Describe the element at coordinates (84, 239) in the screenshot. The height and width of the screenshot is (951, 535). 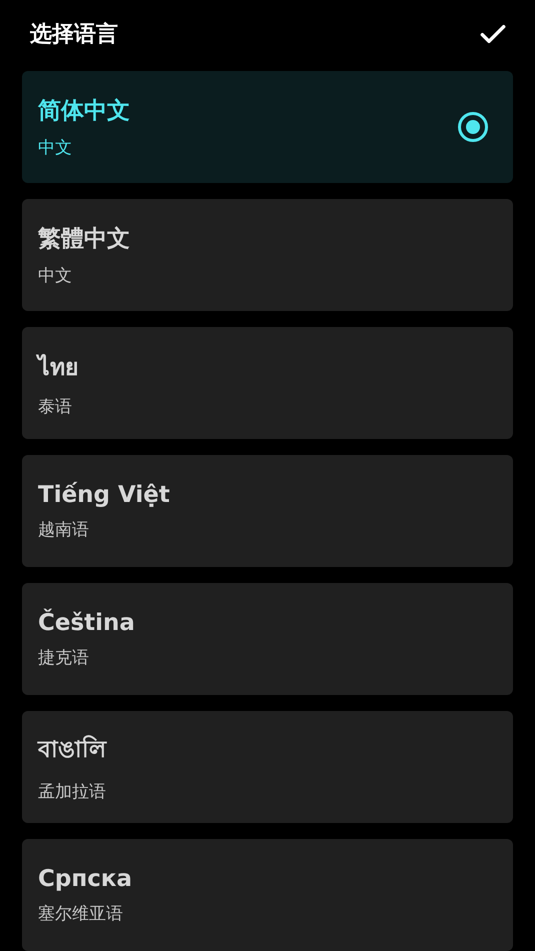
I see `language-name: 繁體中文` at that location.